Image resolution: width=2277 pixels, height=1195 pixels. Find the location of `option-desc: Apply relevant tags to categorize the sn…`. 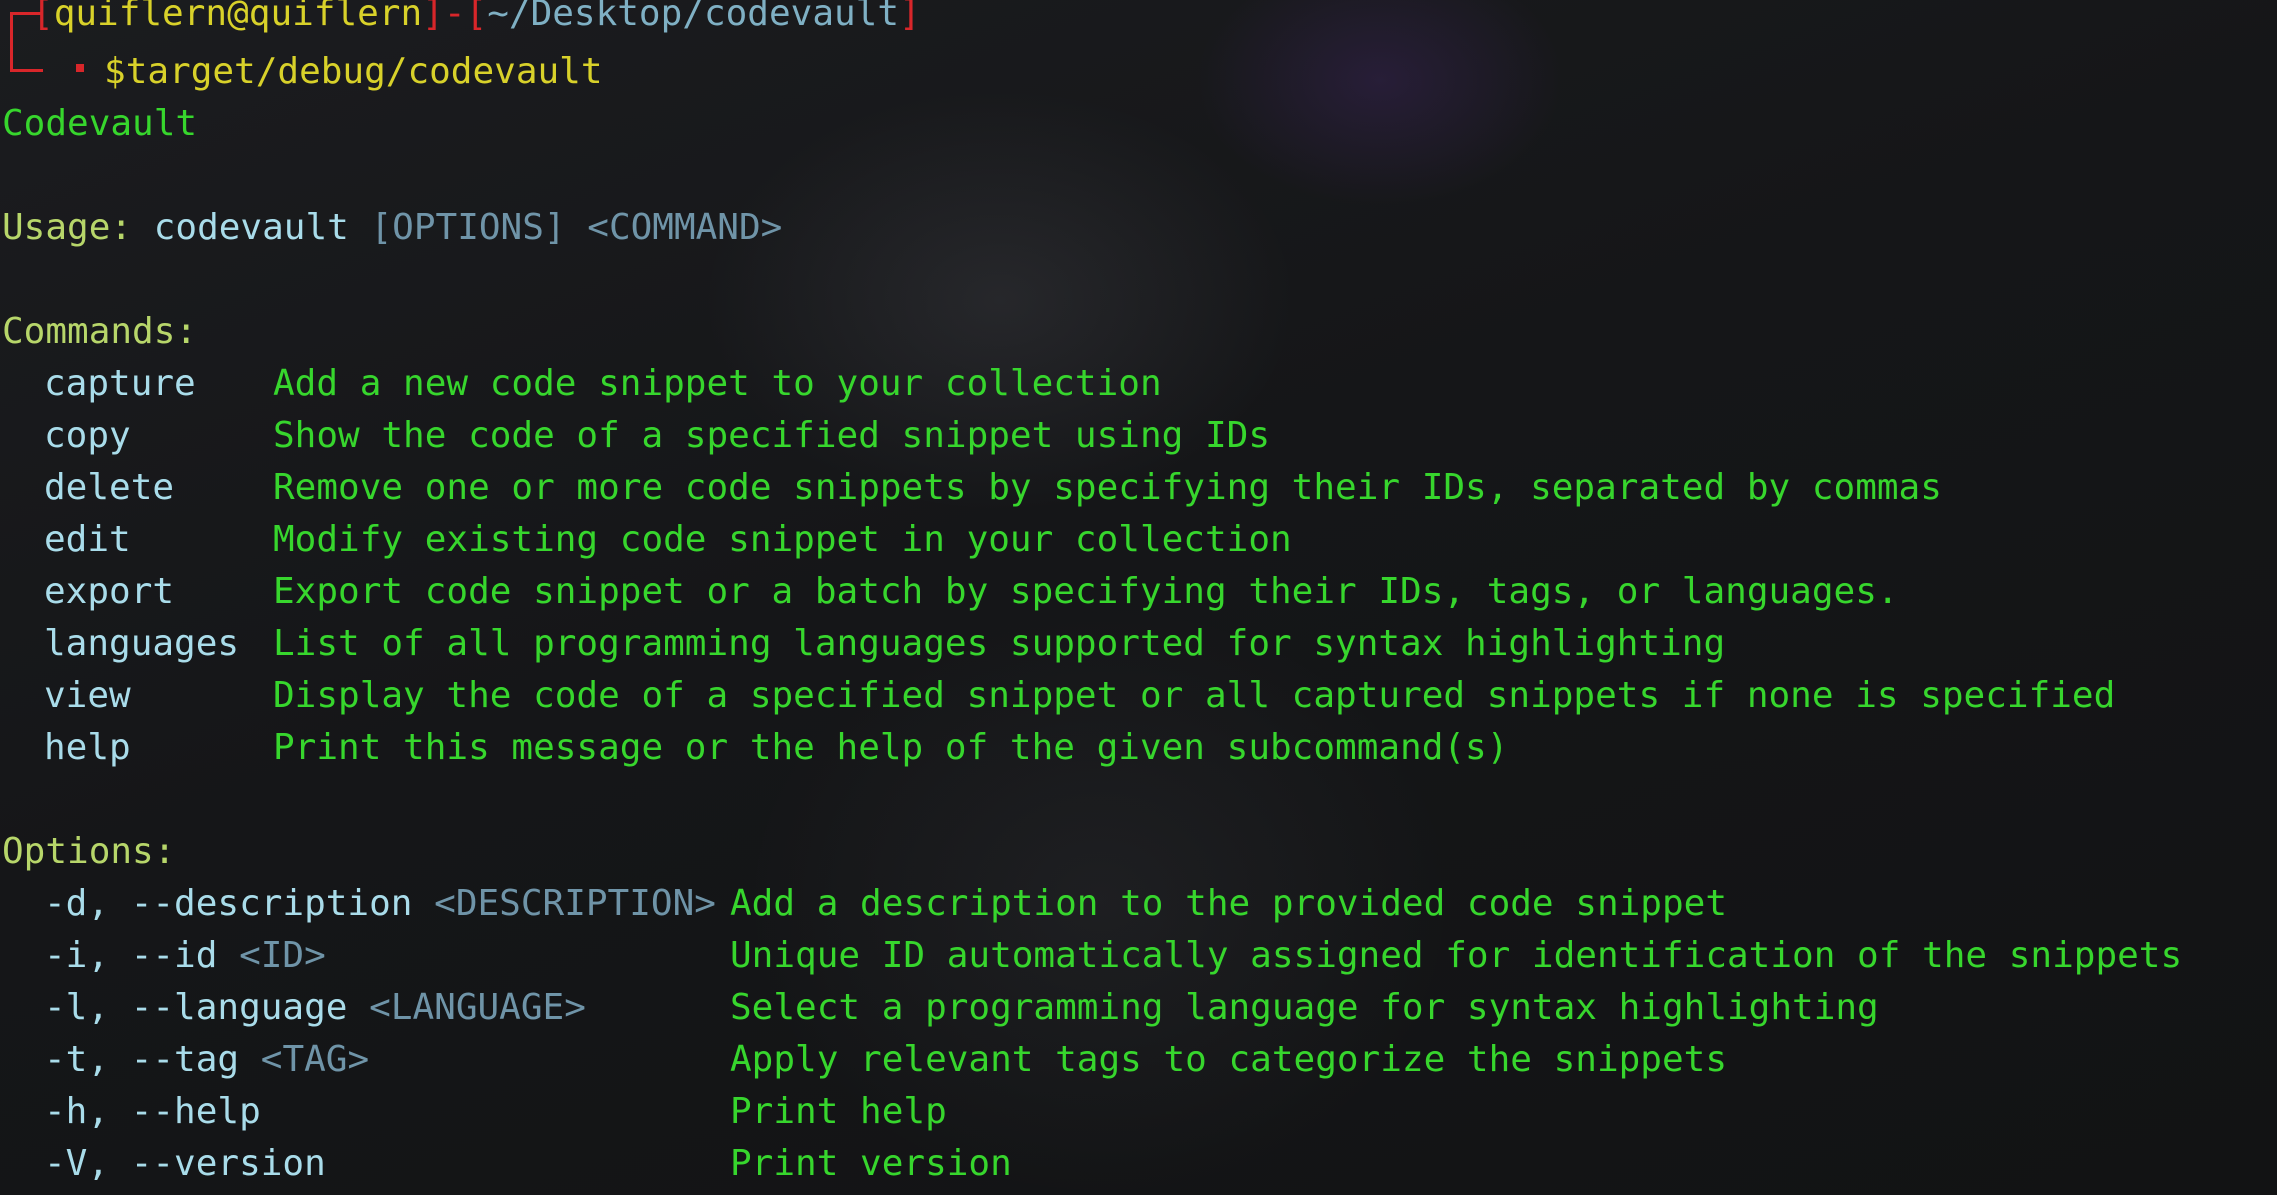

option-desc: Apply relevant tags to categorize the sn… is located at coordinates (1228, 1059).